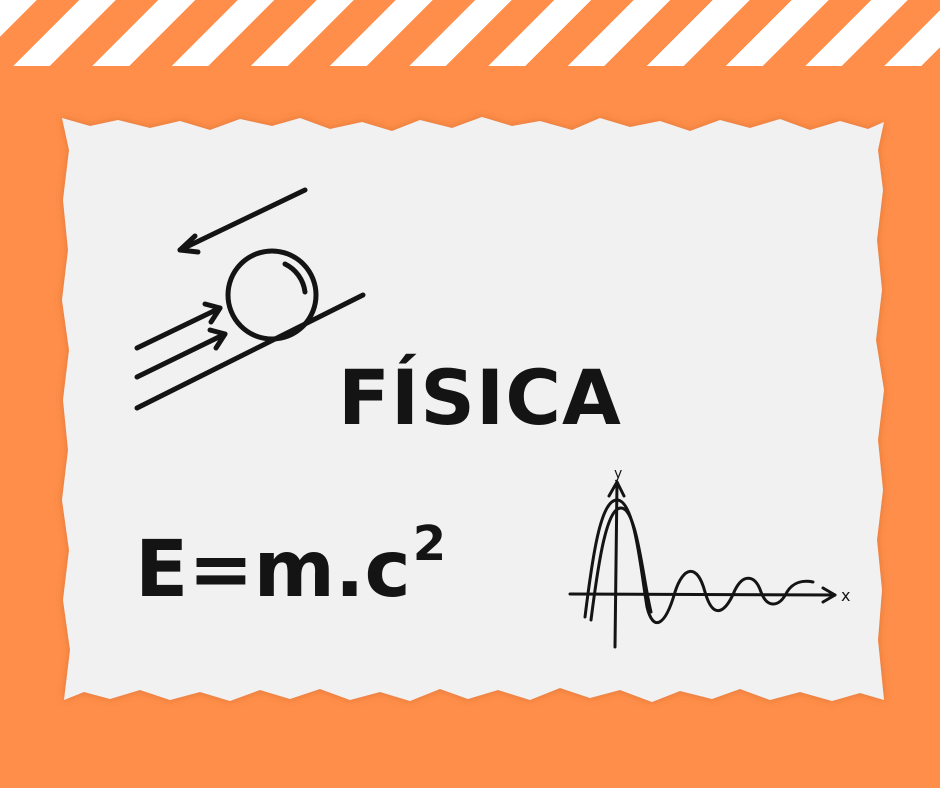 Image resolution: width=940 pixels, height=788 pixels. What do you see at coordinates (273, 570) in the screenshot?
I see `formula-base: E=m.c` at bounding box center [273, 570].